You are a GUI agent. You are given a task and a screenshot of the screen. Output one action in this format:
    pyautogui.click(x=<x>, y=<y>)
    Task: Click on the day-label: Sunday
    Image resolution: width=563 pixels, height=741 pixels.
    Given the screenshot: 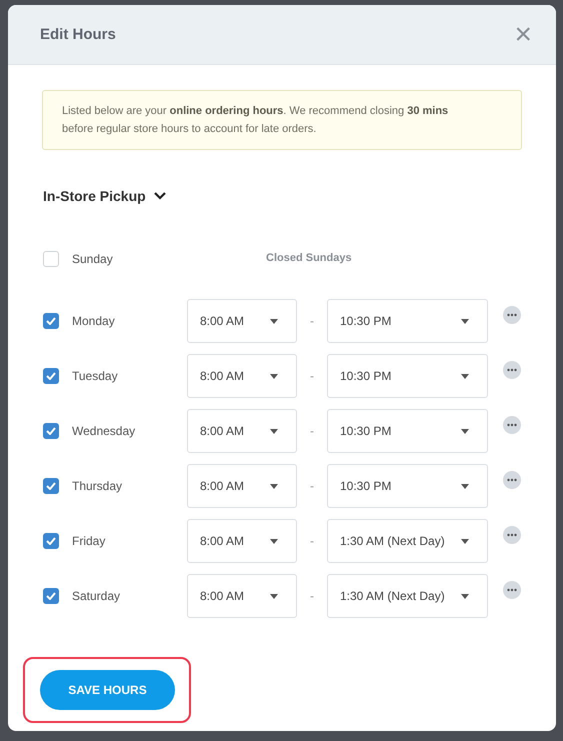 What is the action you would take?
    pyautogui.click(x=93, y=259)
    